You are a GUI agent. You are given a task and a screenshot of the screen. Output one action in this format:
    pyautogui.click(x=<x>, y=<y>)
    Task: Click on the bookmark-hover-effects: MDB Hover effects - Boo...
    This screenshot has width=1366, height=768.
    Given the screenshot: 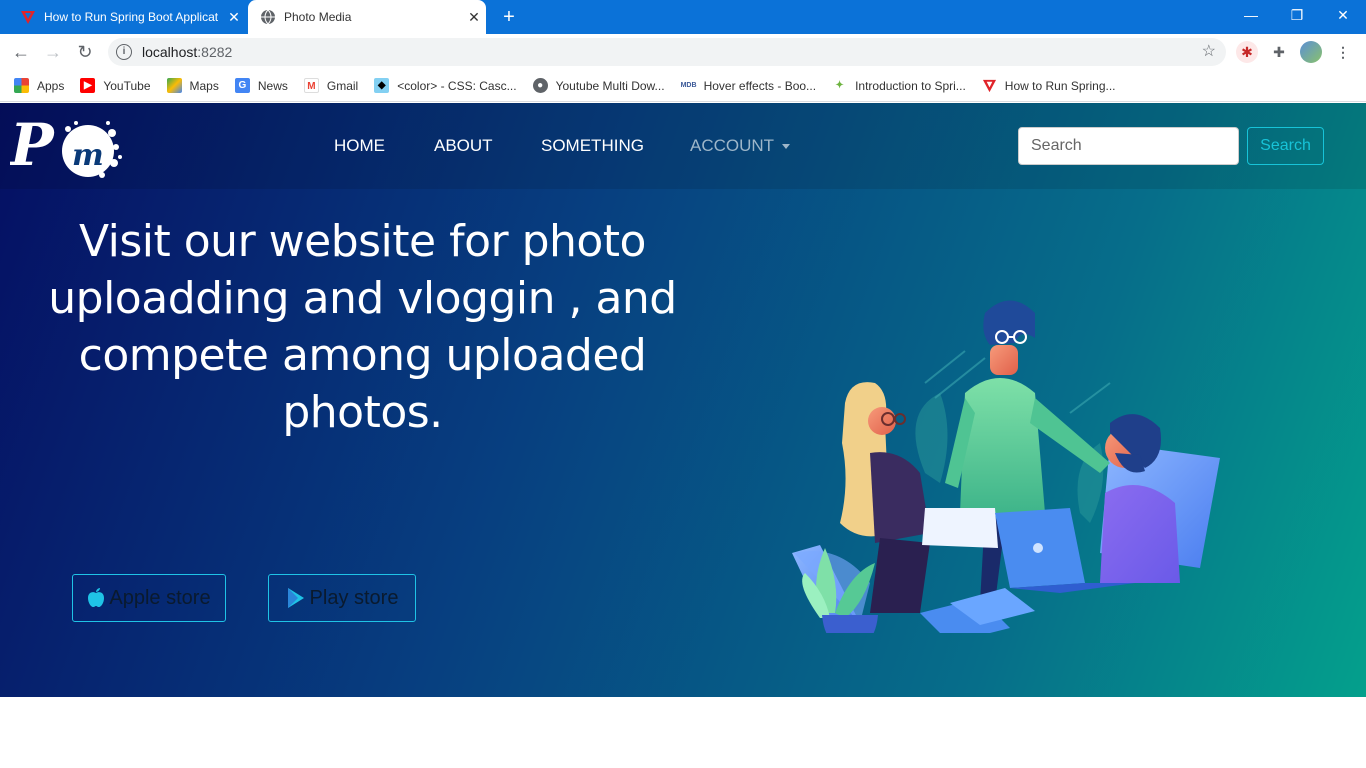 What is the action you would take?
    pyautogui.click(x=748, y=85)
    